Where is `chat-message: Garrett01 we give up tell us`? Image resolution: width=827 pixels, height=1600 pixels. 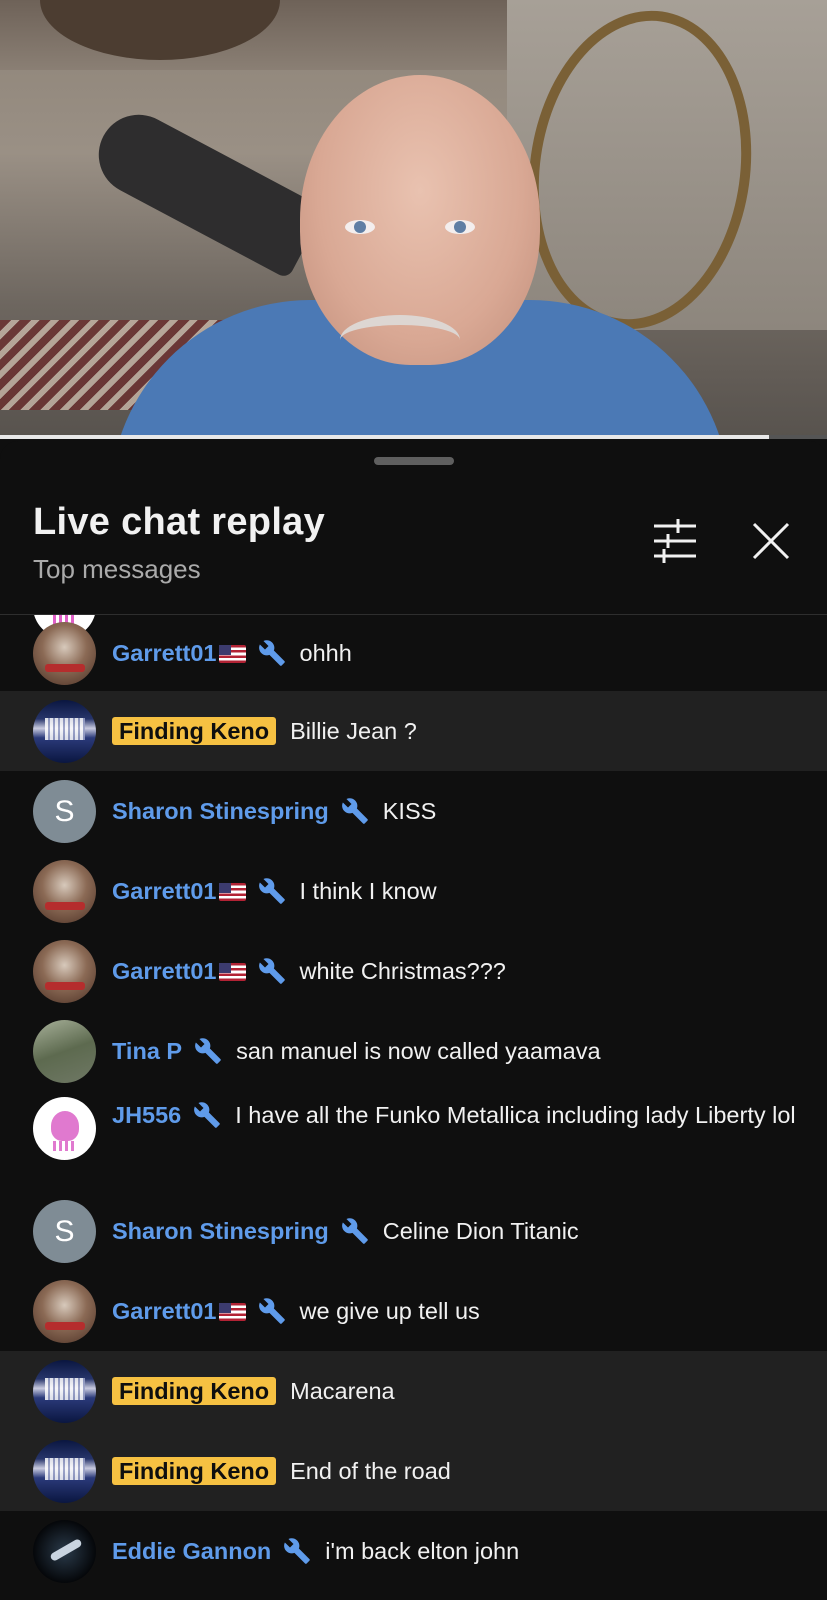 chat-message: Garrett01 we give up tell us is located at coordinates (413, 1311).